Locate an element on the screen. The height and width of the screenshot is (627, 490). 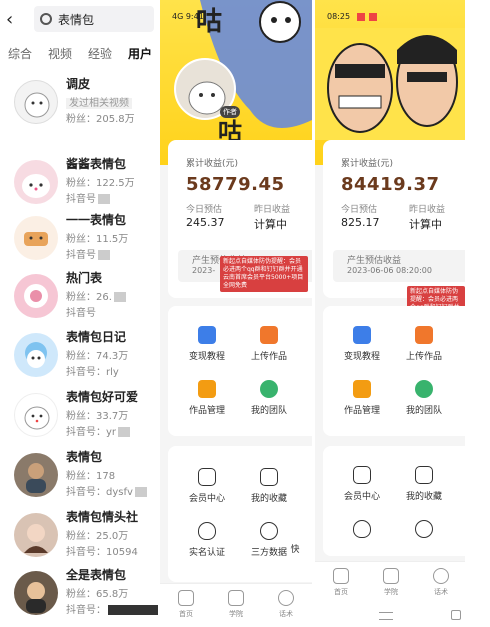
tab-video: 视频 is located at coordinates (60, 53).